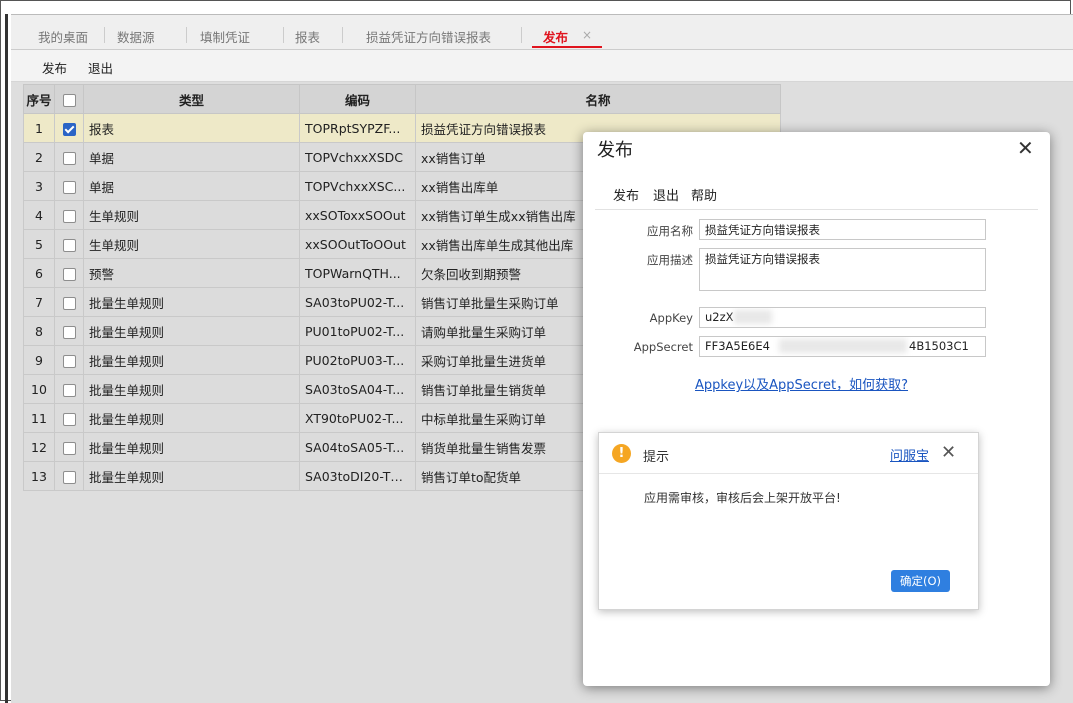 The image size is (1073, 703). I want to click on publish-button: 发布, so click(54, 67).